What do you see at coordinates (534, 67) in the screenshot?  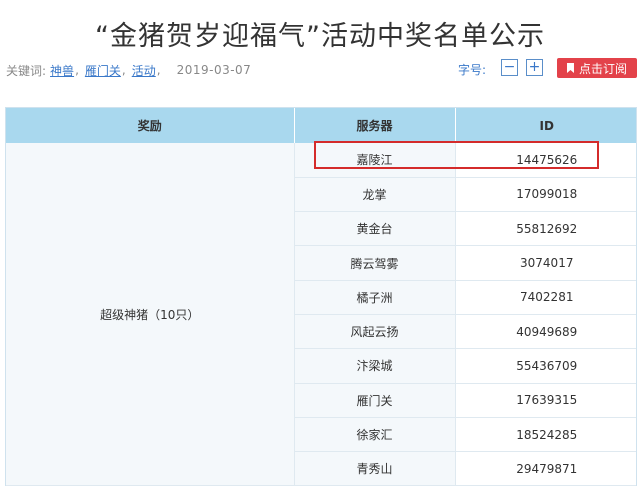 I see `font-increase-button: +` at bounding box center [534, 67].